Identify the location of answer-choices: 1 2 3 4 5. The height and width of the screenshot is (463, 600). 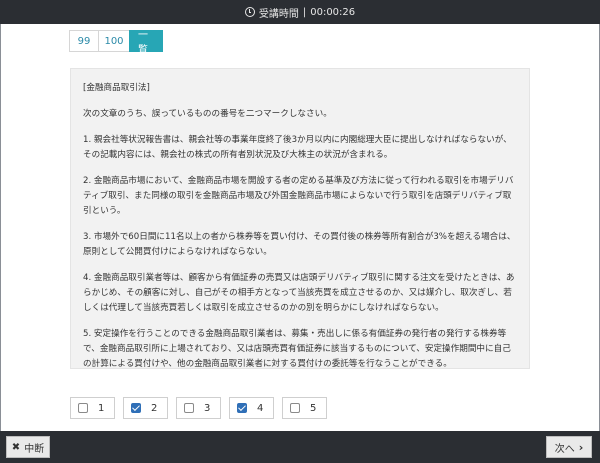
(198, 408).